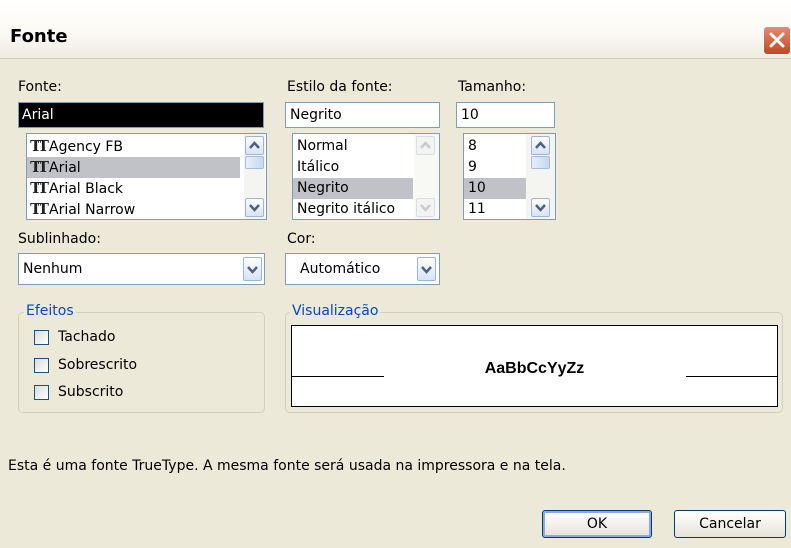 The width and height of the screenshot is (791, 548). I want to click on style-list-item: Itálico, so click(353, 167).